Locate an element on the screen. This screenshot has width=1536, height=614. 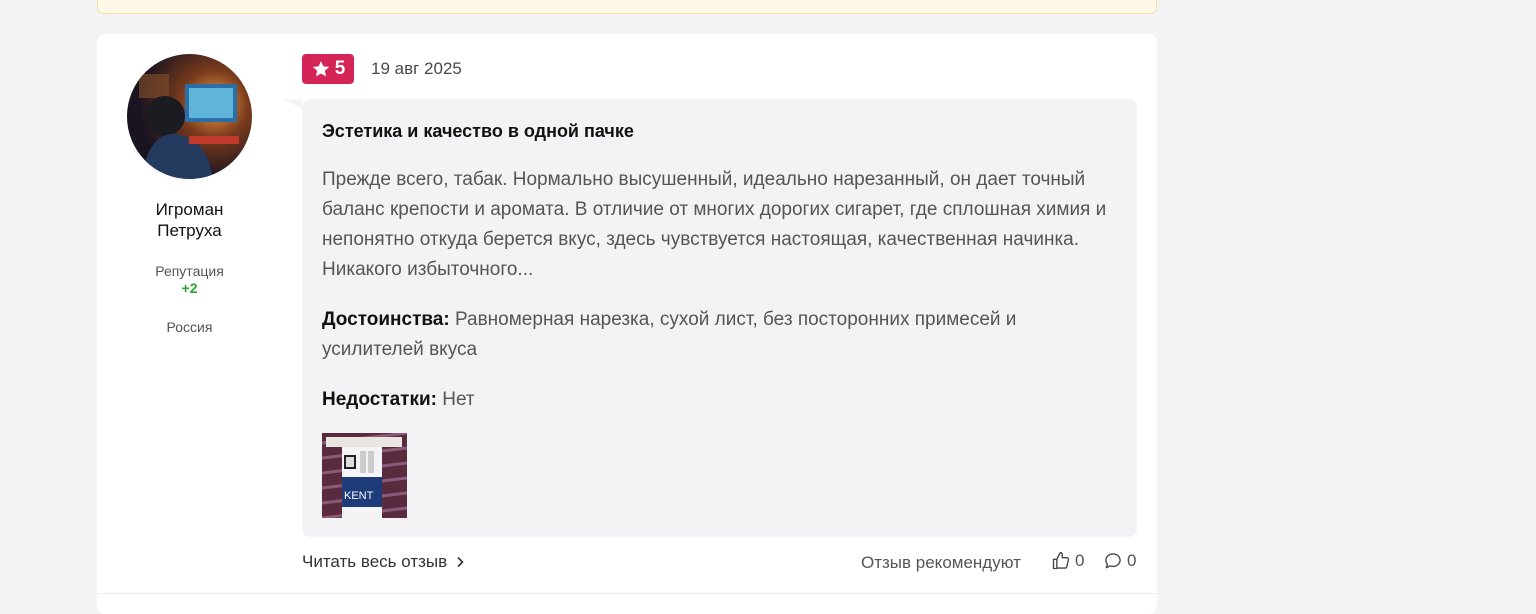
comments-count: 0 is located at coordinates (1132, 560).